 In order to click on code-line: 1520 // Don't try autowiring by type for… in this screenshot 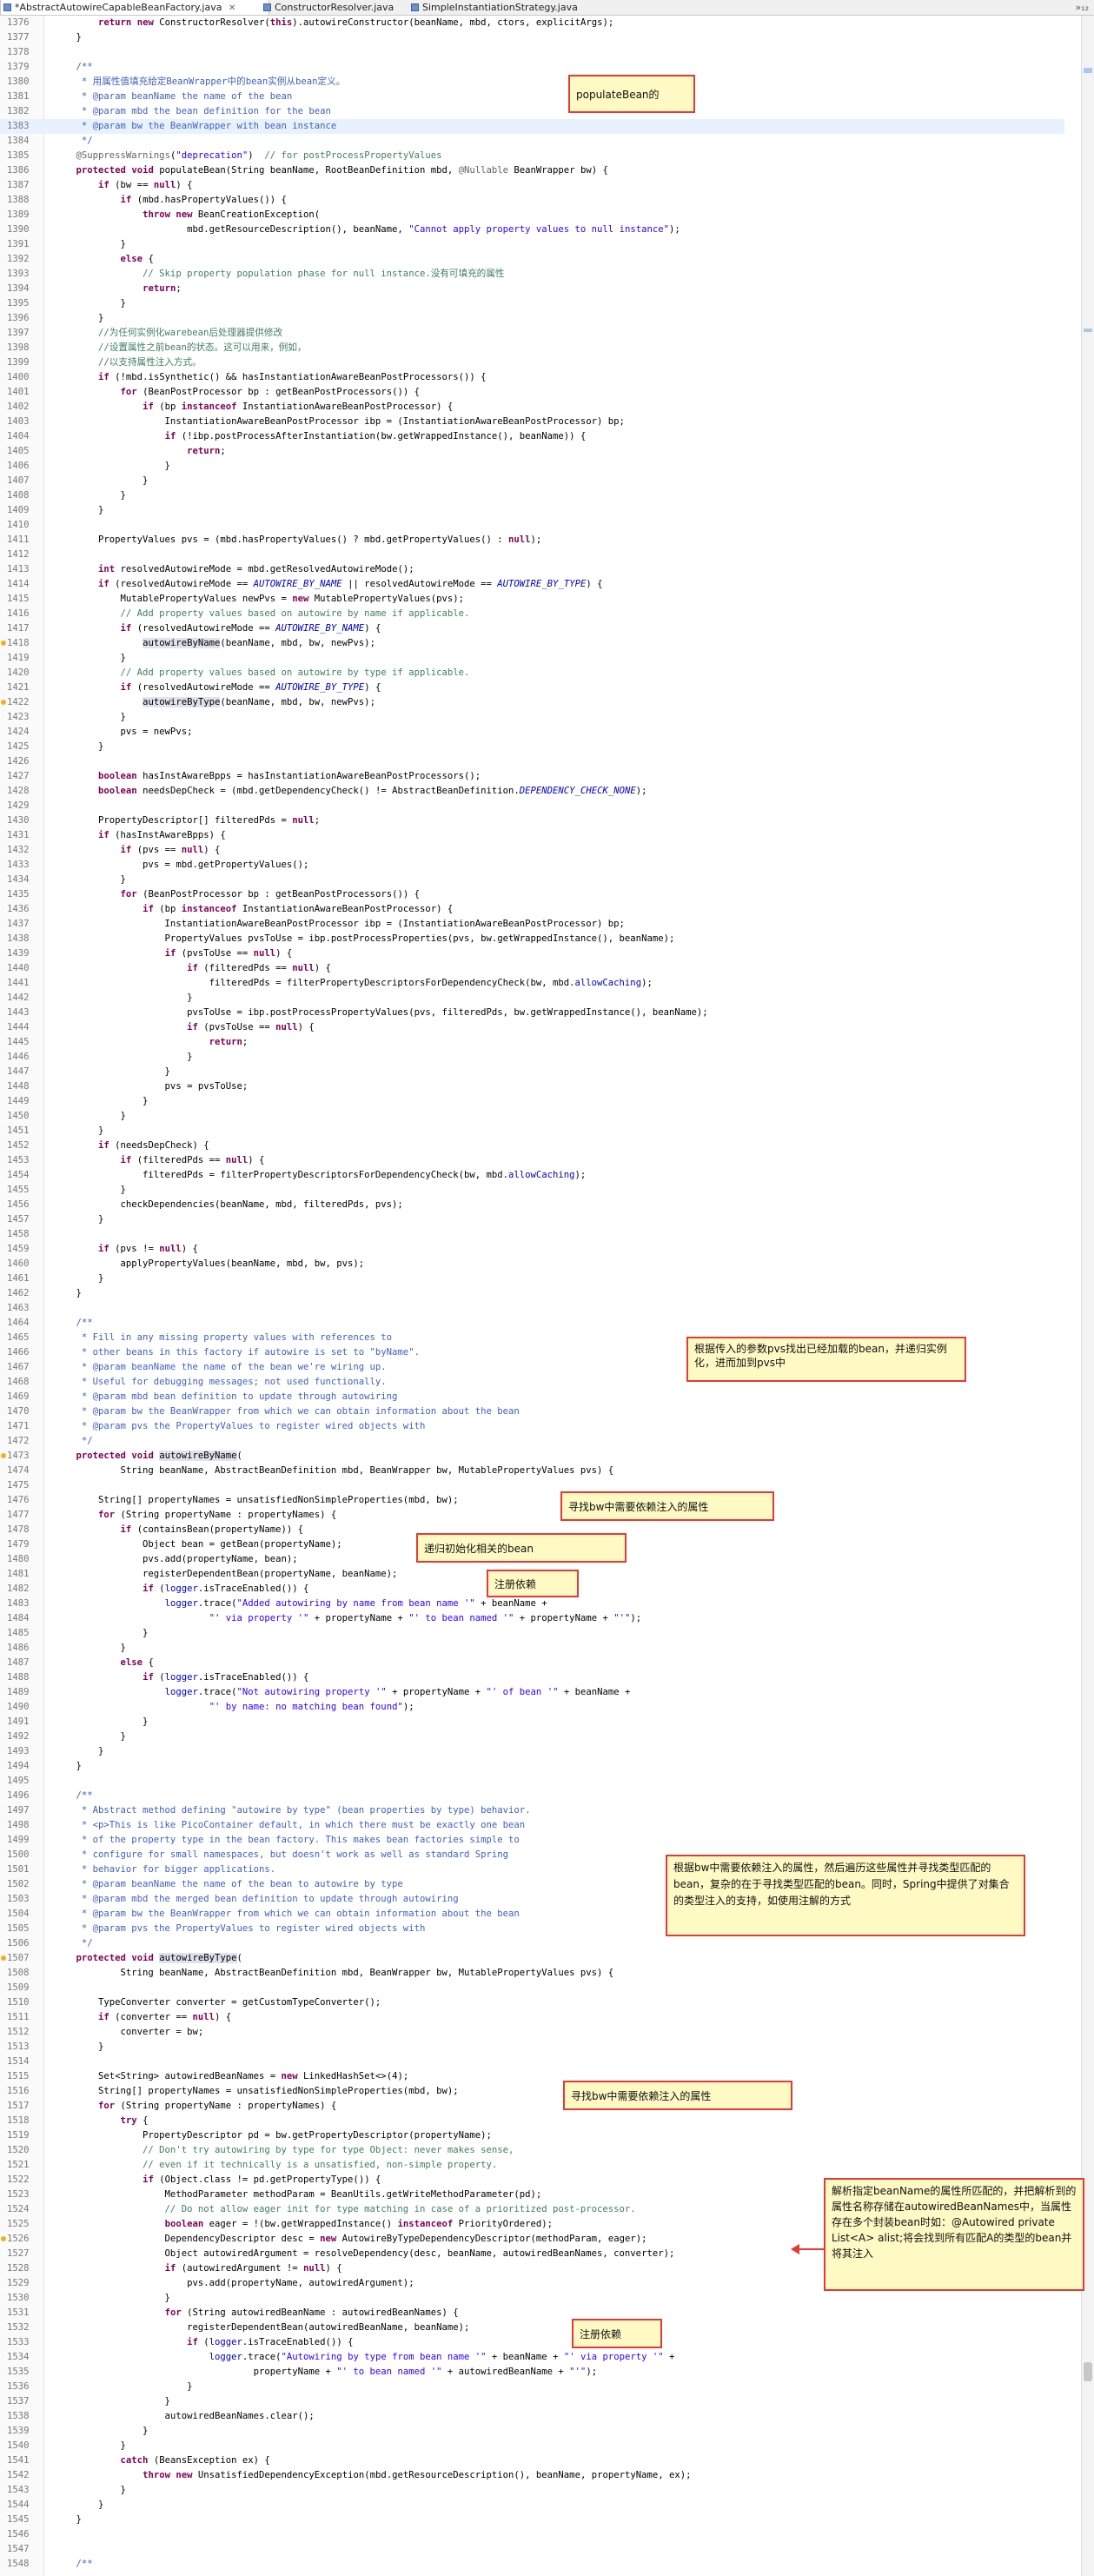, I will do `click(532, 2150)`.